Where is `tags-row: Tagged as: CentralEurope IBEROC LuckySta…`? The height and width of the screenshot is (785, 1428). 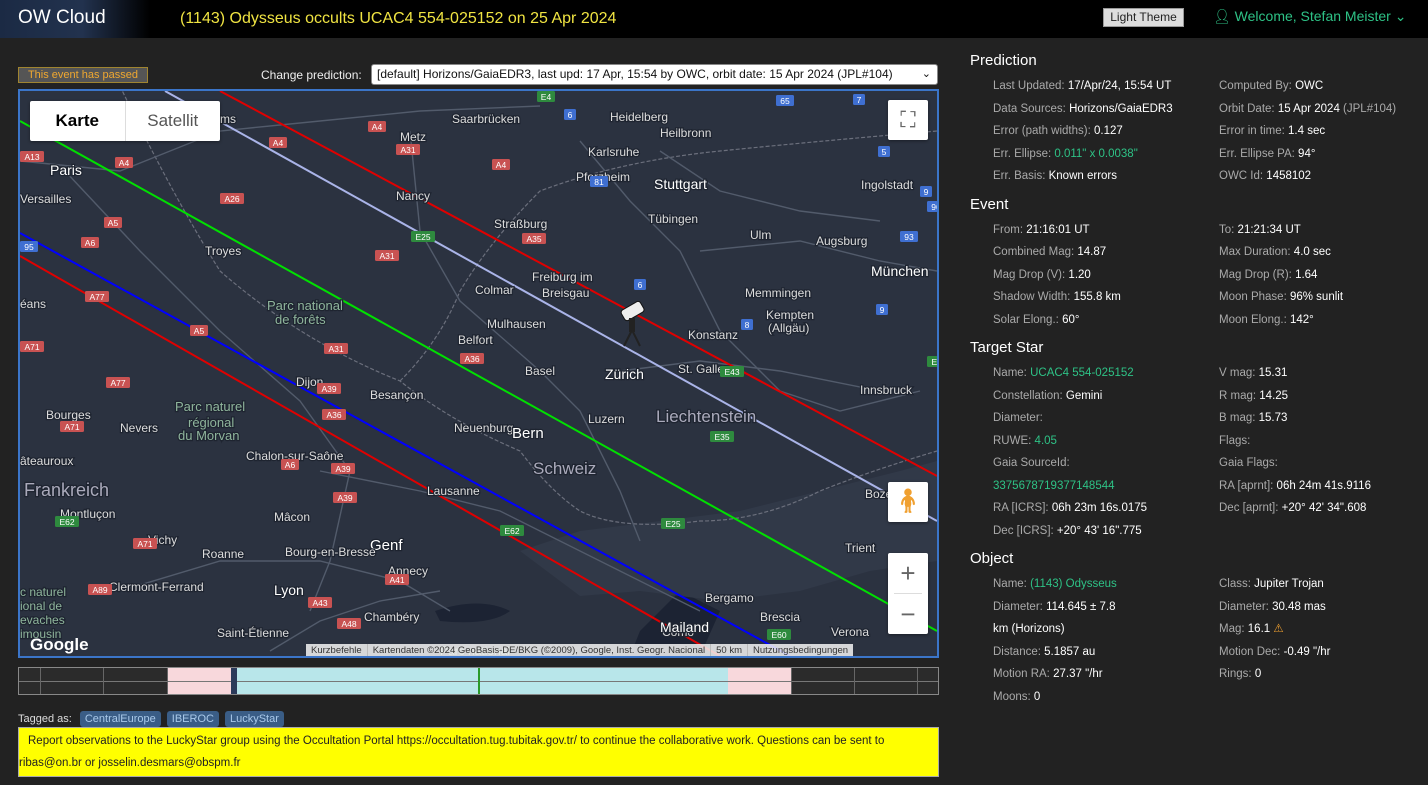 tags-row: Tagged as: CentralEurope IBEROC LuckySta… is located at coordinates (151, 719).